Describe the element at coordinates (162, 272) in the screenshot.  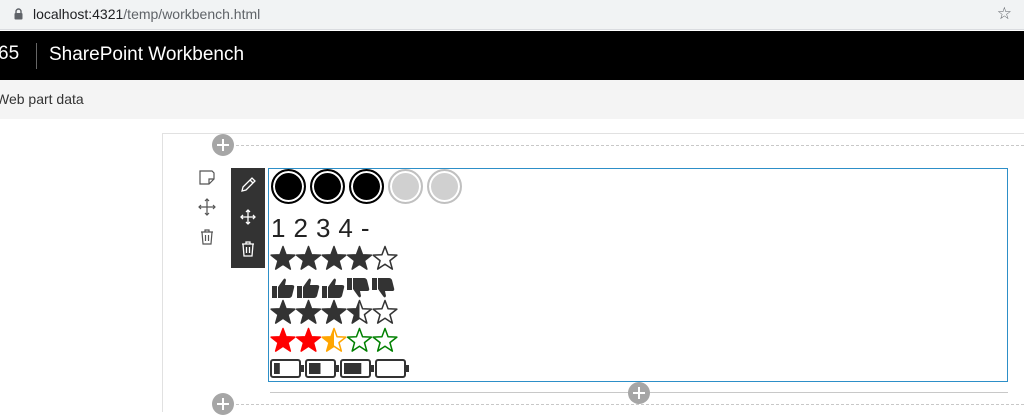
I see `canvas-border-left` at that location.